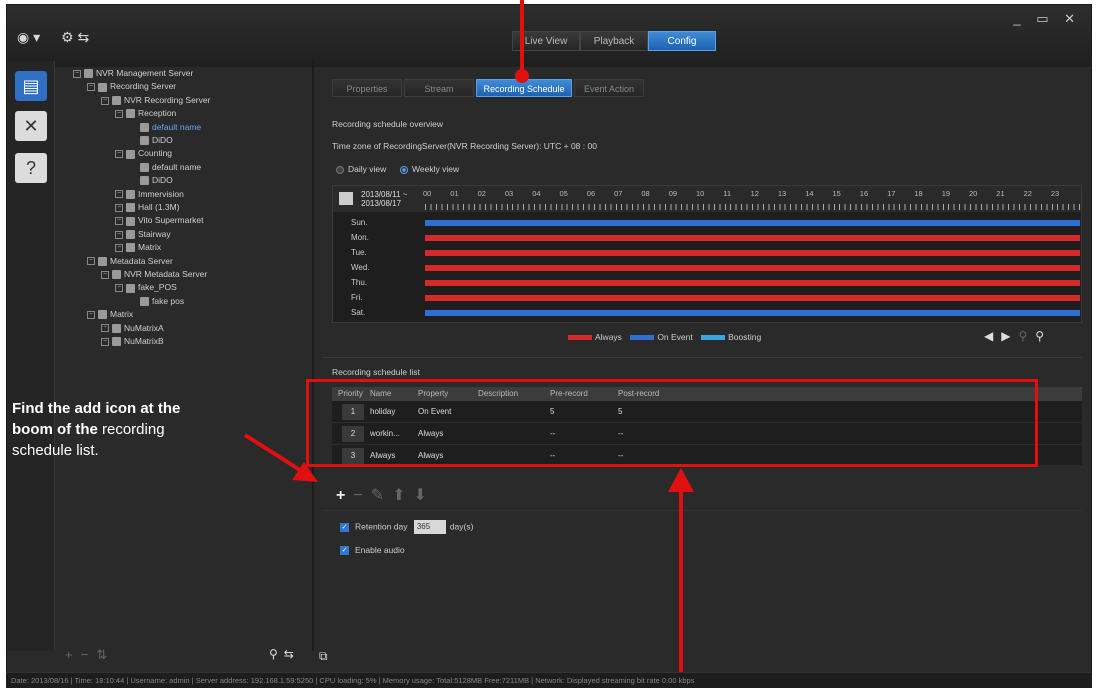 The height and width of the screenshot is (690, 1098). I want to click on tab-stream: Stream, so click(439, 88).